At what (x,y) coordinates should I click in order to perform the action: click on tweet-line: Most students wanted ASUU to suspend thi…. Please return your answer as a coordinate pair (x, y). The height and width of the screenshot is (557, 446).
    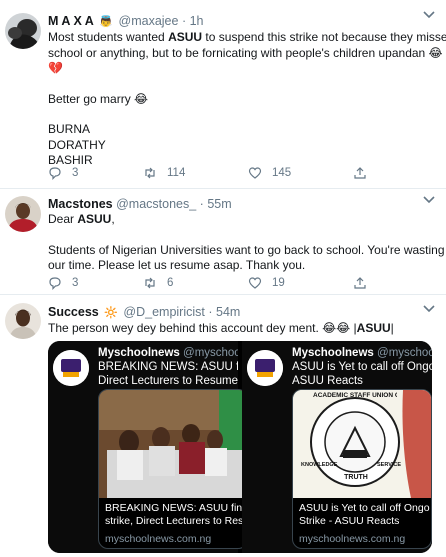
    Looking at the image, I should click on (247, 37).